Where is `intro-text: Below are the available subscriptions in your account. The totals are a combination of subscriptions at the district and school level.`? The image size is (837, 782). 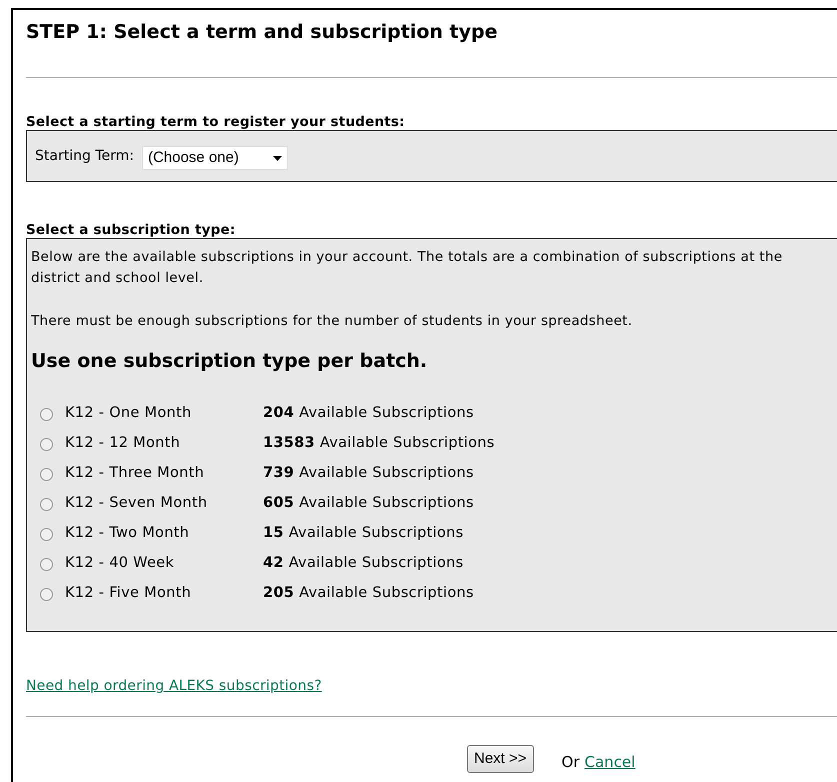
intro-text: Below are the available subscriptions in your account. The totals are a combination of subscriptions at the district and school level. is located at coordinates (407, 268).